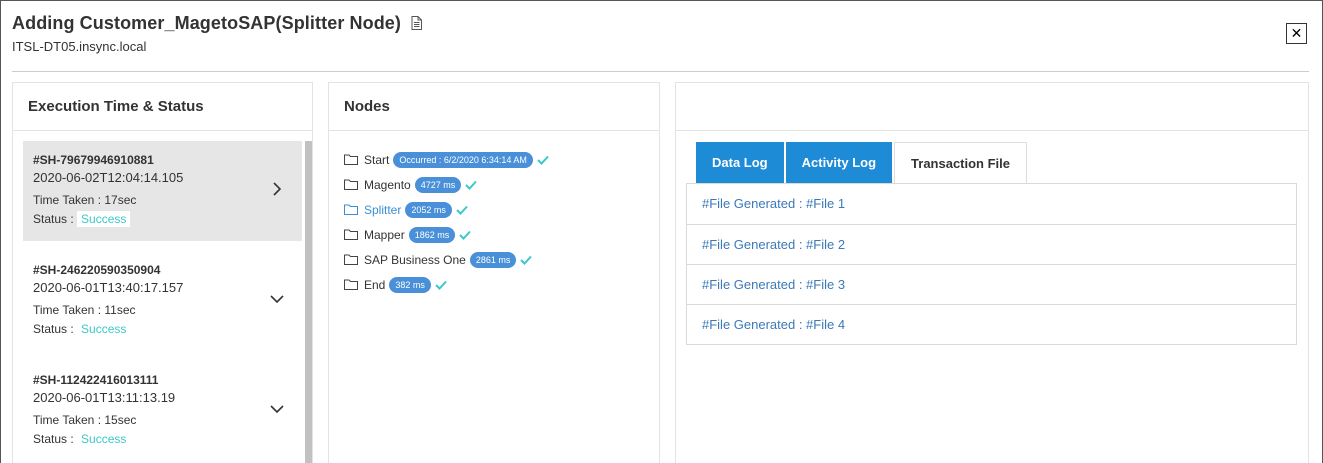 Image resolution: width=1323 pixels, height=463 pixels. I want to click on node-badge: 1862 ms, so click(432, 234).